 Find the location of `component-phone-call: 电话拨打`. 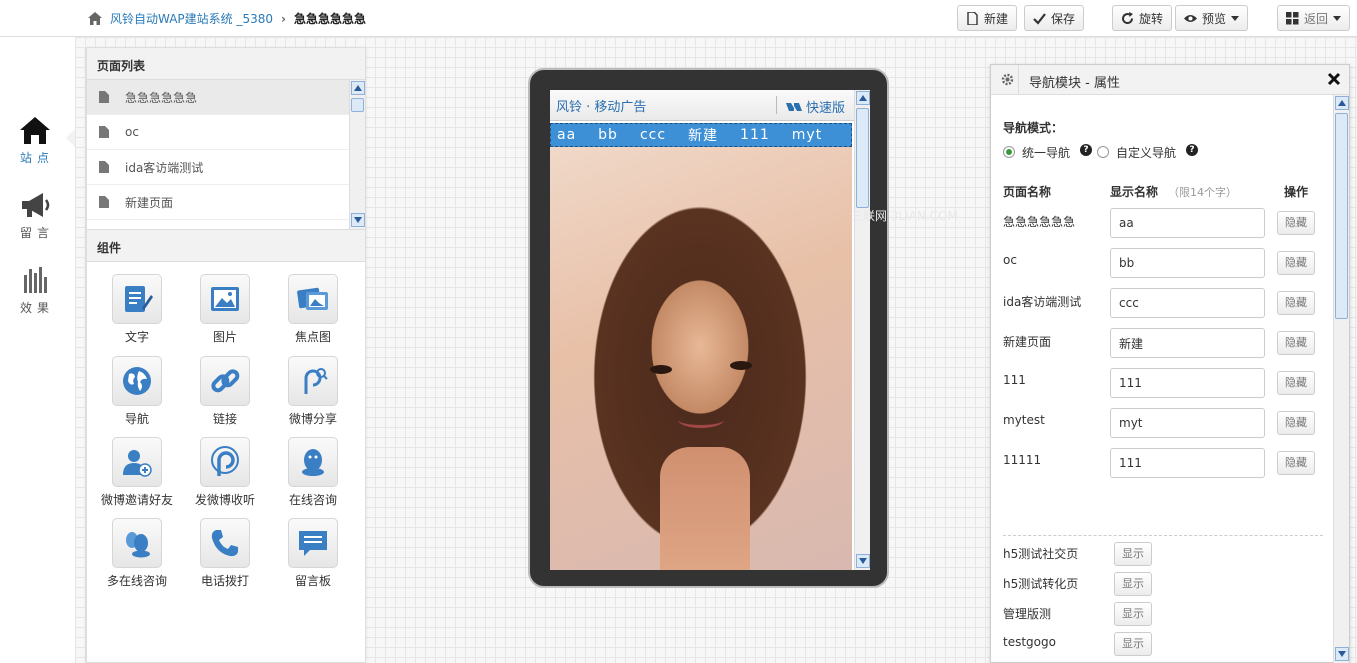

component-phone-call: 电话拨打 is located at coordinates (225, 553).